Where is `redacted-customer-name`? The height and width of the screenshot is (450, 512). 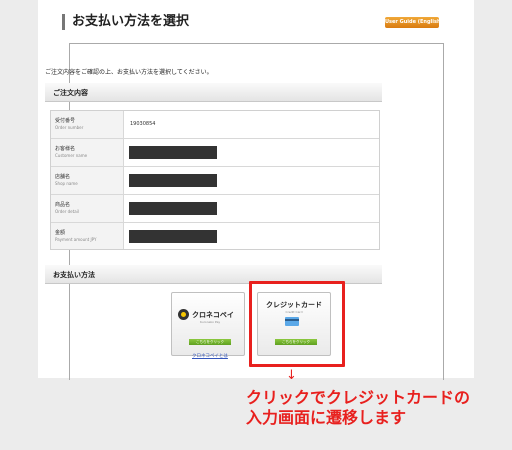 redacted-customer-name is located at coordinates (173, 152).